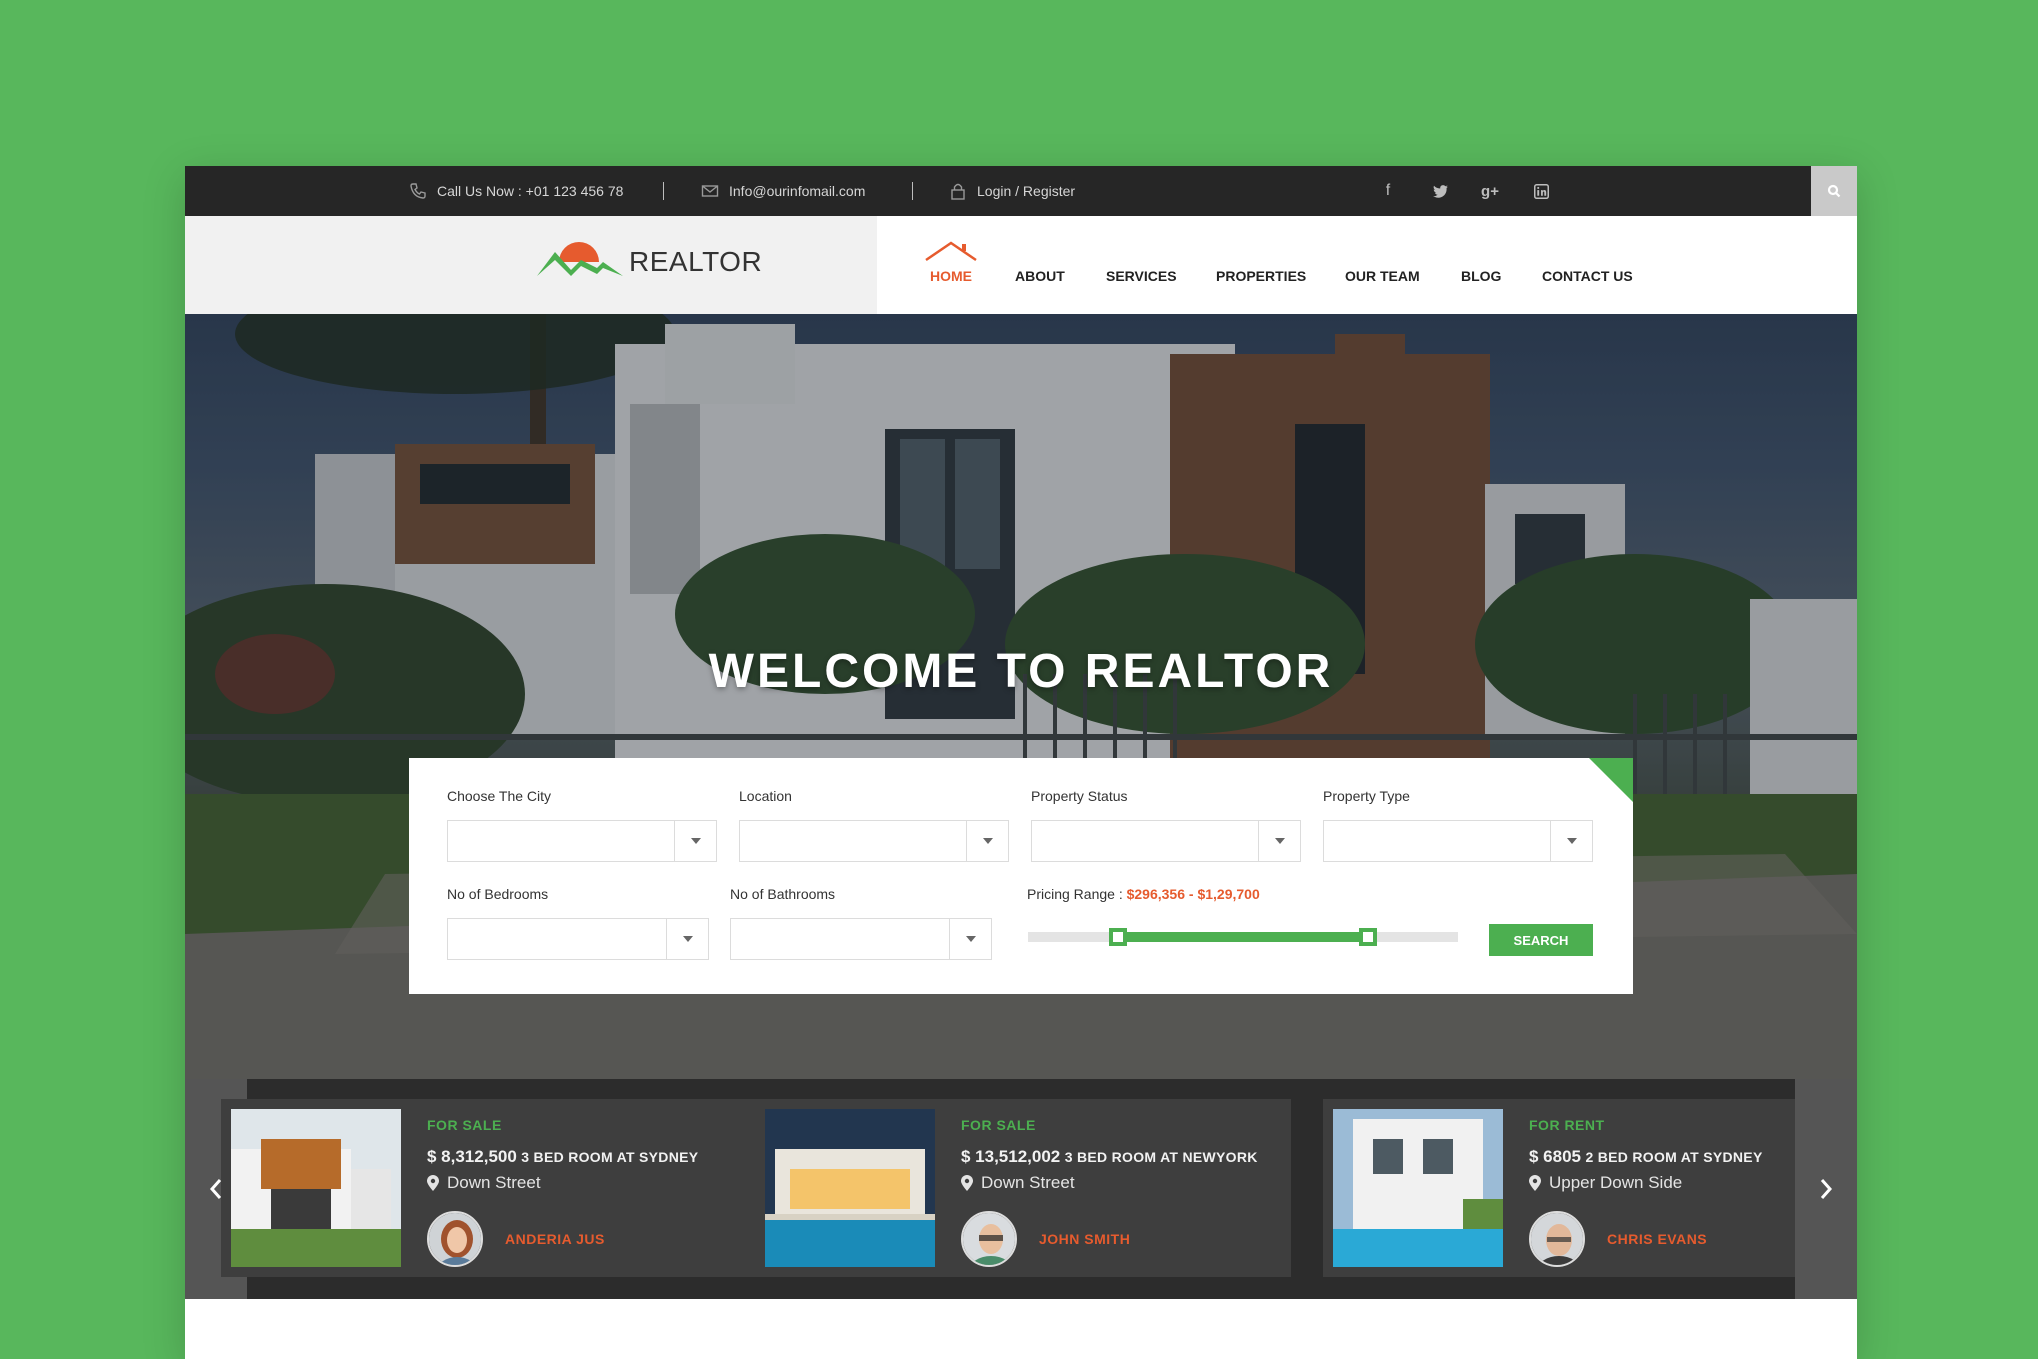 This screenshot has height=1359, width=2038. I want to click on realtor-logo-icon, so click(580, 260).